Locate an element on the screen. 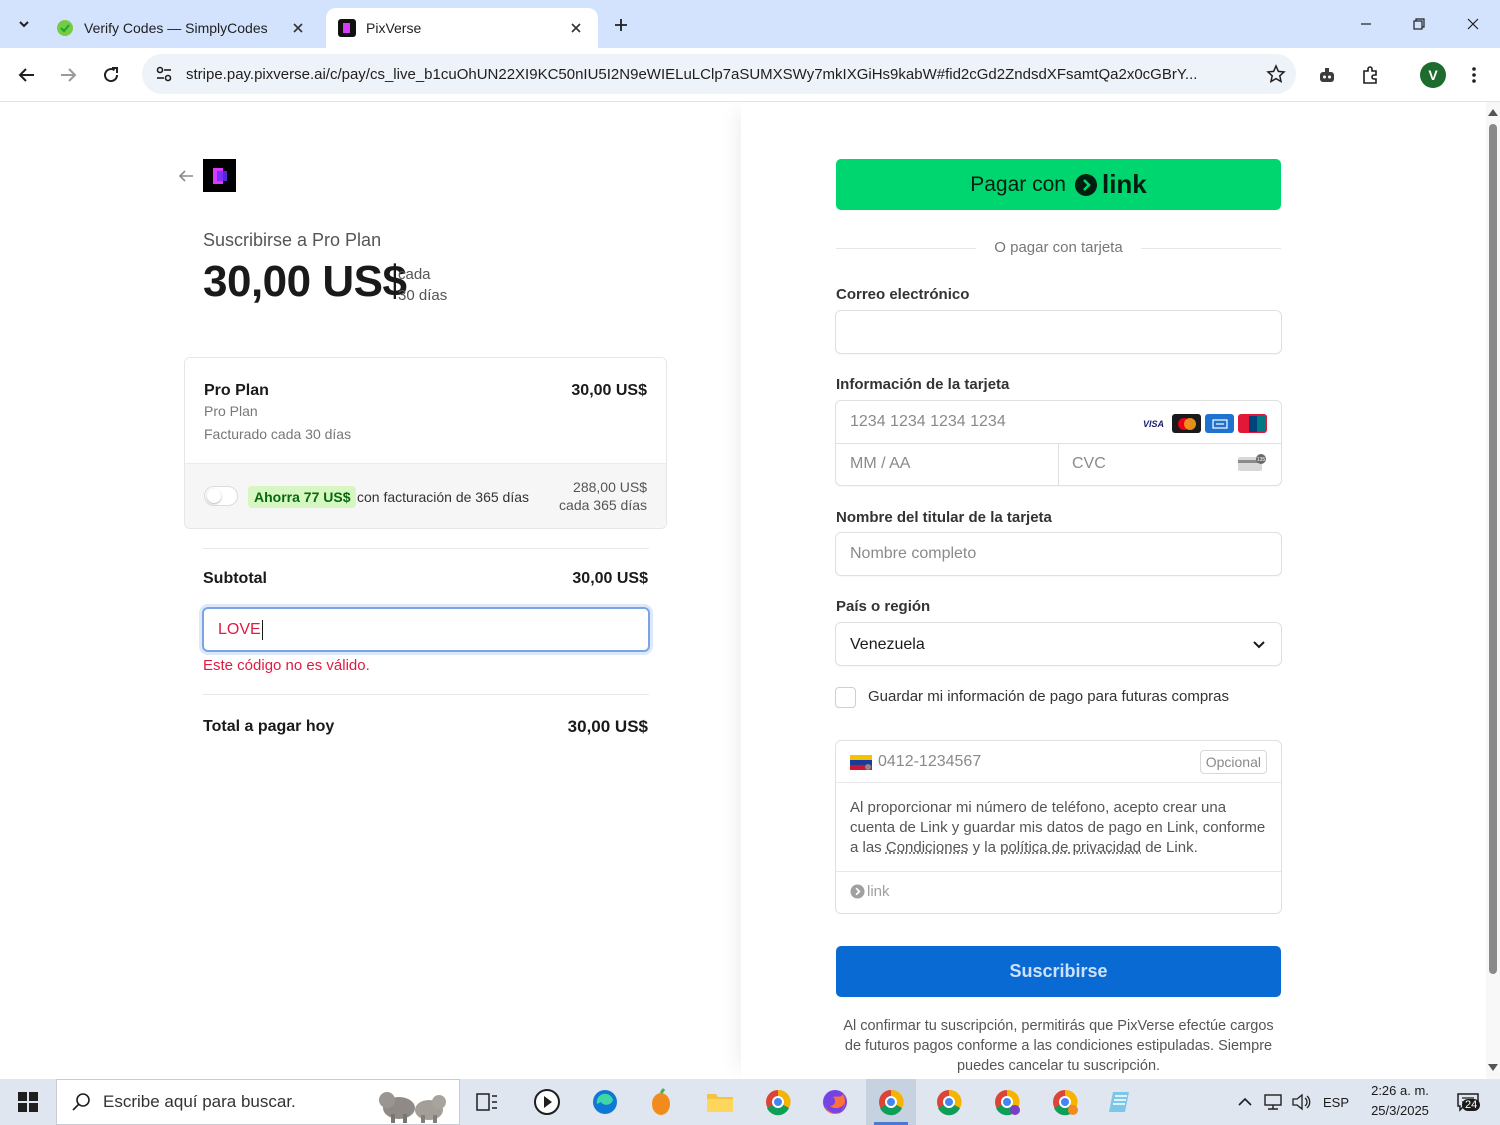 Image resolution: width=1500 pixels, height=1125 pixels. cardholder-label: Nombre del titular de la tarjeta is located at coordinates (944, 517).